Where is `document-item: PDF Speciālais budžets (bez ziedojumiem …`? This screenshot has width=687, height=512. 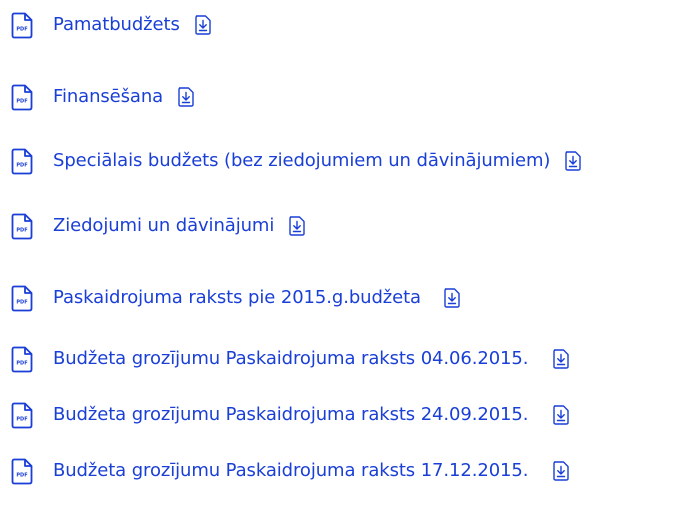
document-item: PDF Speciālais budžets (bez ziedojumiem … is located at coordinates (296, 161).